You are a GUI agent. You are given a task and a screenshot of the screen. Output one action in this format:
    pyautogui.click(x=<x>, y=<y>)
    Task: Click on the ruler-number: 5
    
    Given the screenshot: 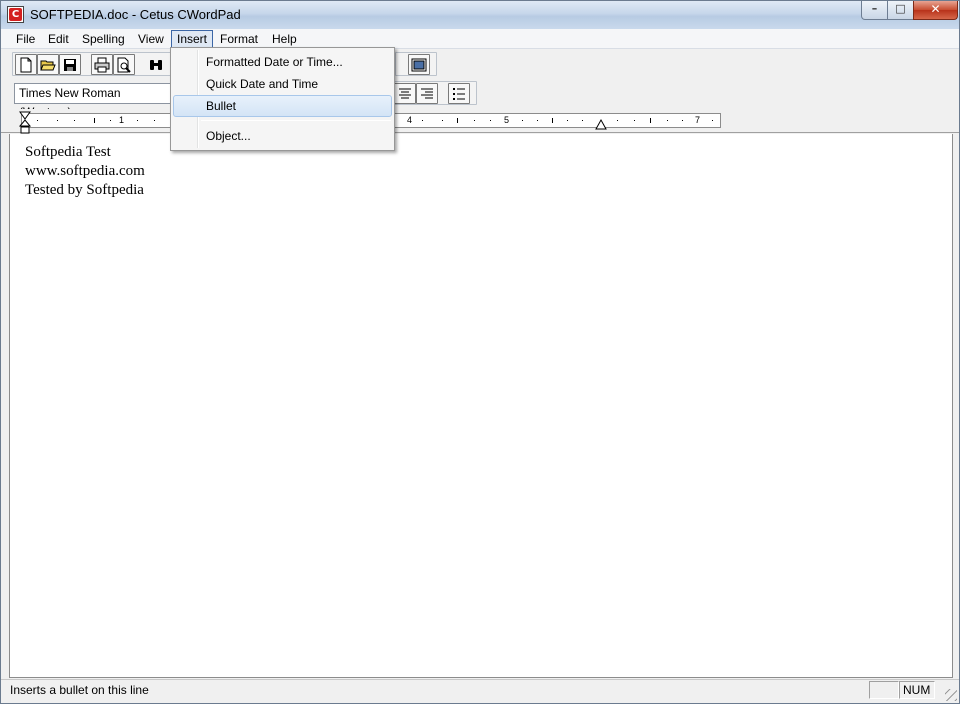 What is the action you would take?
    pyautogui.click(x=507, y=120)
    